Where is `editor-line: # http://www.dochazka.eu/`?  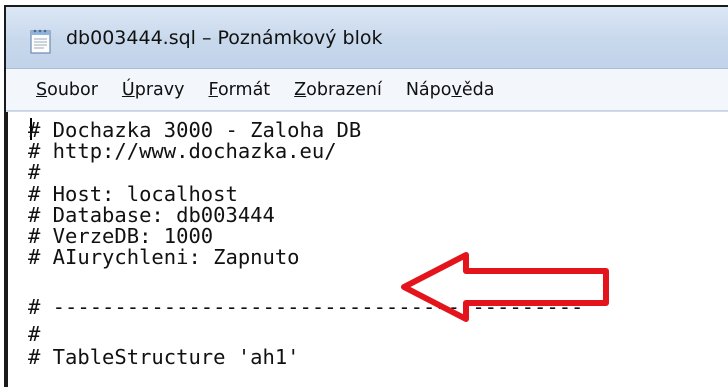
editor-line: # http://www.dochazka.eu/ is located at coordinates (182, 151).